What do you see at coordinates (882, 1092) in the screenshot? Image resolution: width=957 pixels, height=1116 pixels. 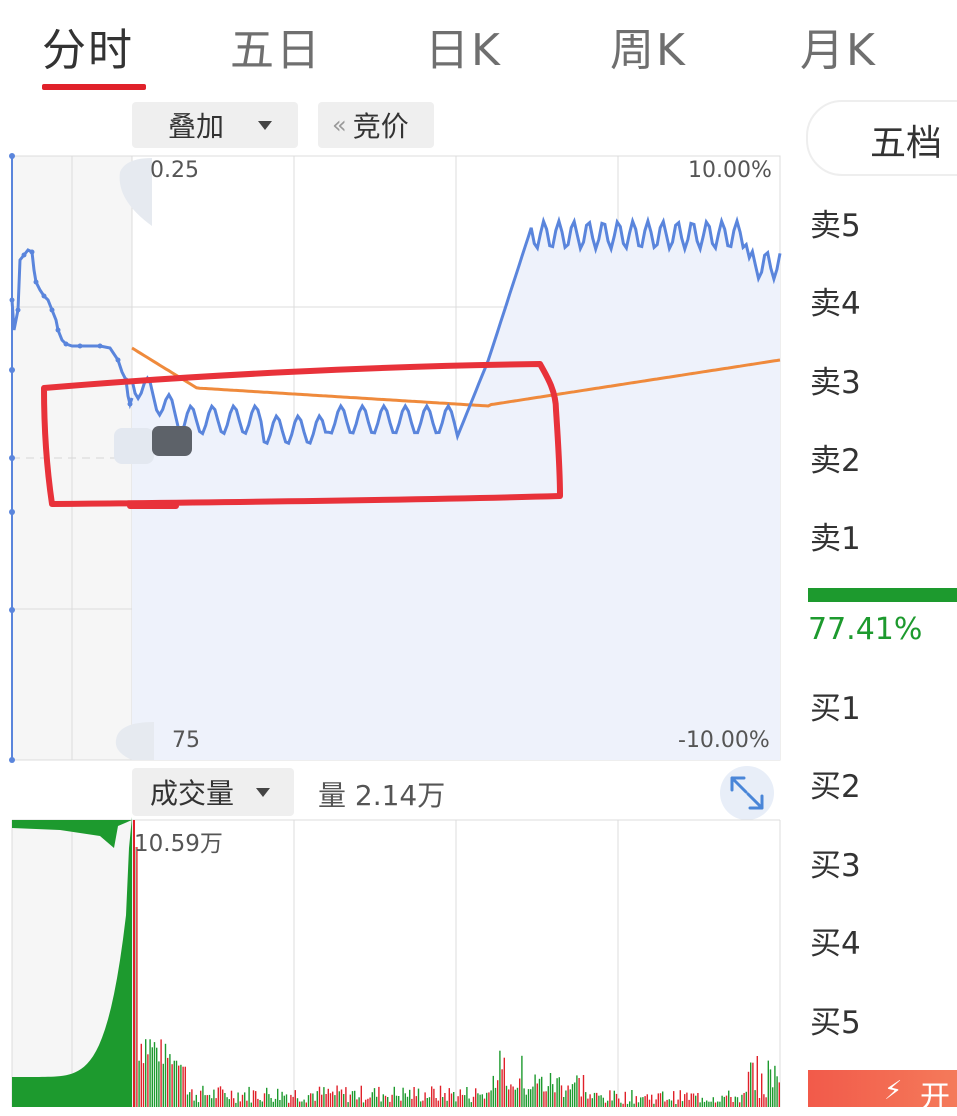 I see `open-account-button: ⚡ 开` at bounding box center [882, 1092].